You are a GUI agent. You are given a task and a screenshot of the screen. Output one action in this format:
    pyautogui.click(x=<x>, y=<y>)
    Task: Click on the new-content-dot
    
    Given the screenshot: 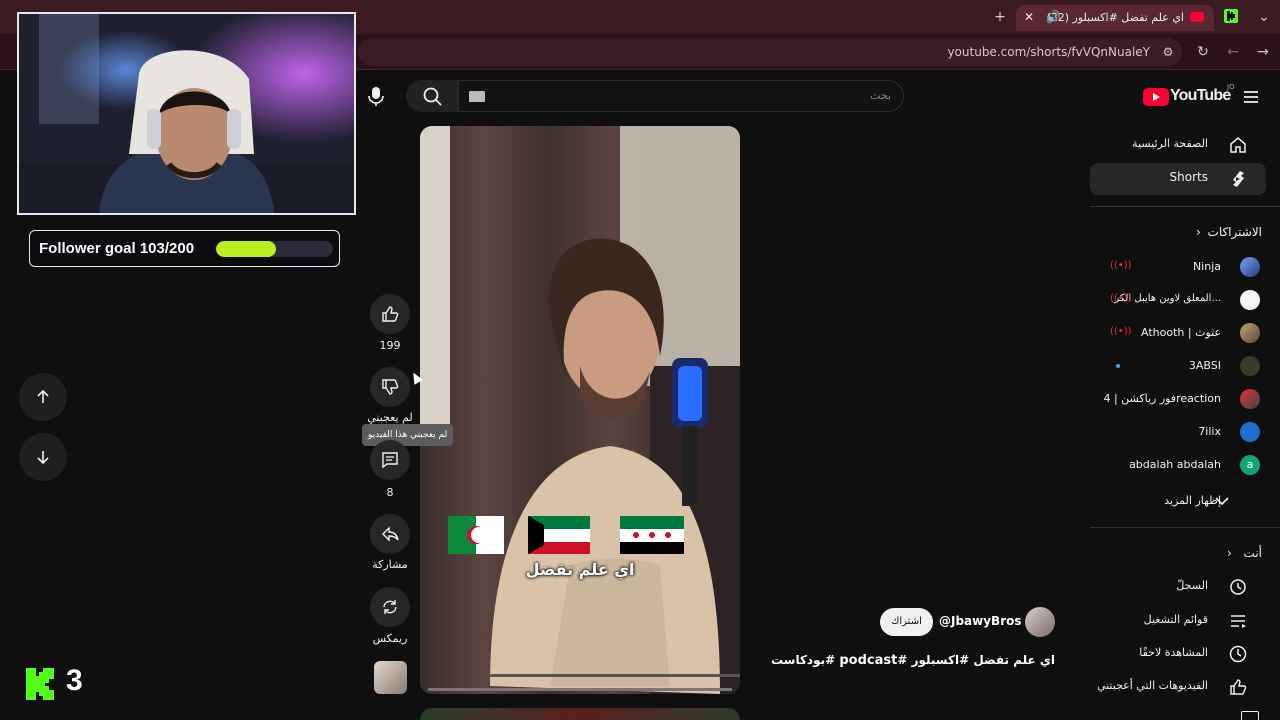 What is the action you would take?
    pyautogui.click(x=1118, y=366)
    